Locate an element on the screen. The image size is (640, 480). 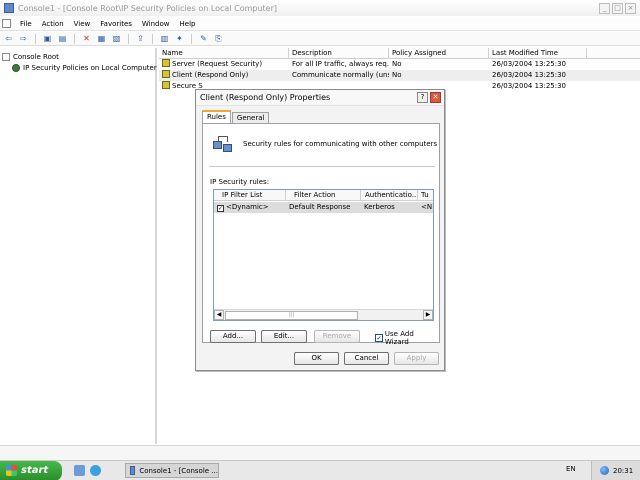
language-indicator: EN is located at coordinates (571, 469).